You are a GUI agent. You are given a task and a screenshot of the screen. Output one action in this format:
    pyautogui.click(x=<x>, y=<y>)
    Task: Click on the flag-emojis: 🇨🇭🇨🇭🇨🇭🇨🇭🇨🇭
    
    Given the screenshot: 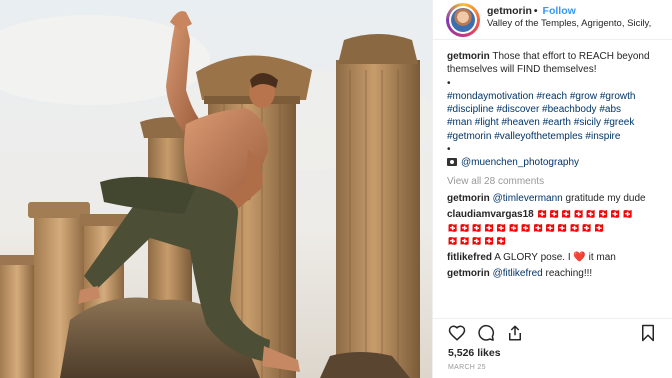 What is the action you would take?
    pyautogui.click(x=478, y=240)
    